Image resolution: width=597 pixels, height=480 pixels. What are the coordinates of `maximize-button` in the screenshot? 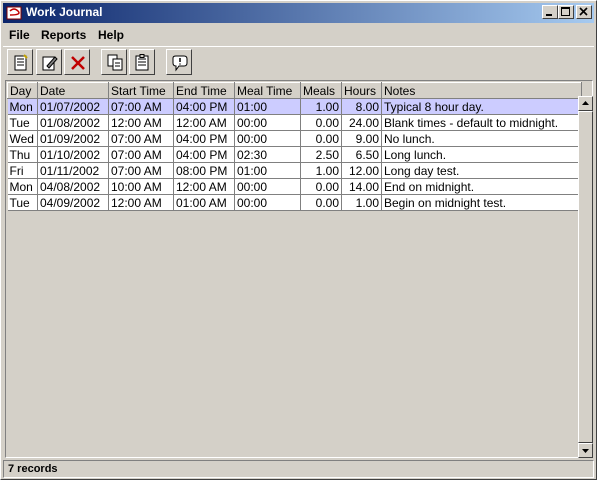 It's located at (566, 12).